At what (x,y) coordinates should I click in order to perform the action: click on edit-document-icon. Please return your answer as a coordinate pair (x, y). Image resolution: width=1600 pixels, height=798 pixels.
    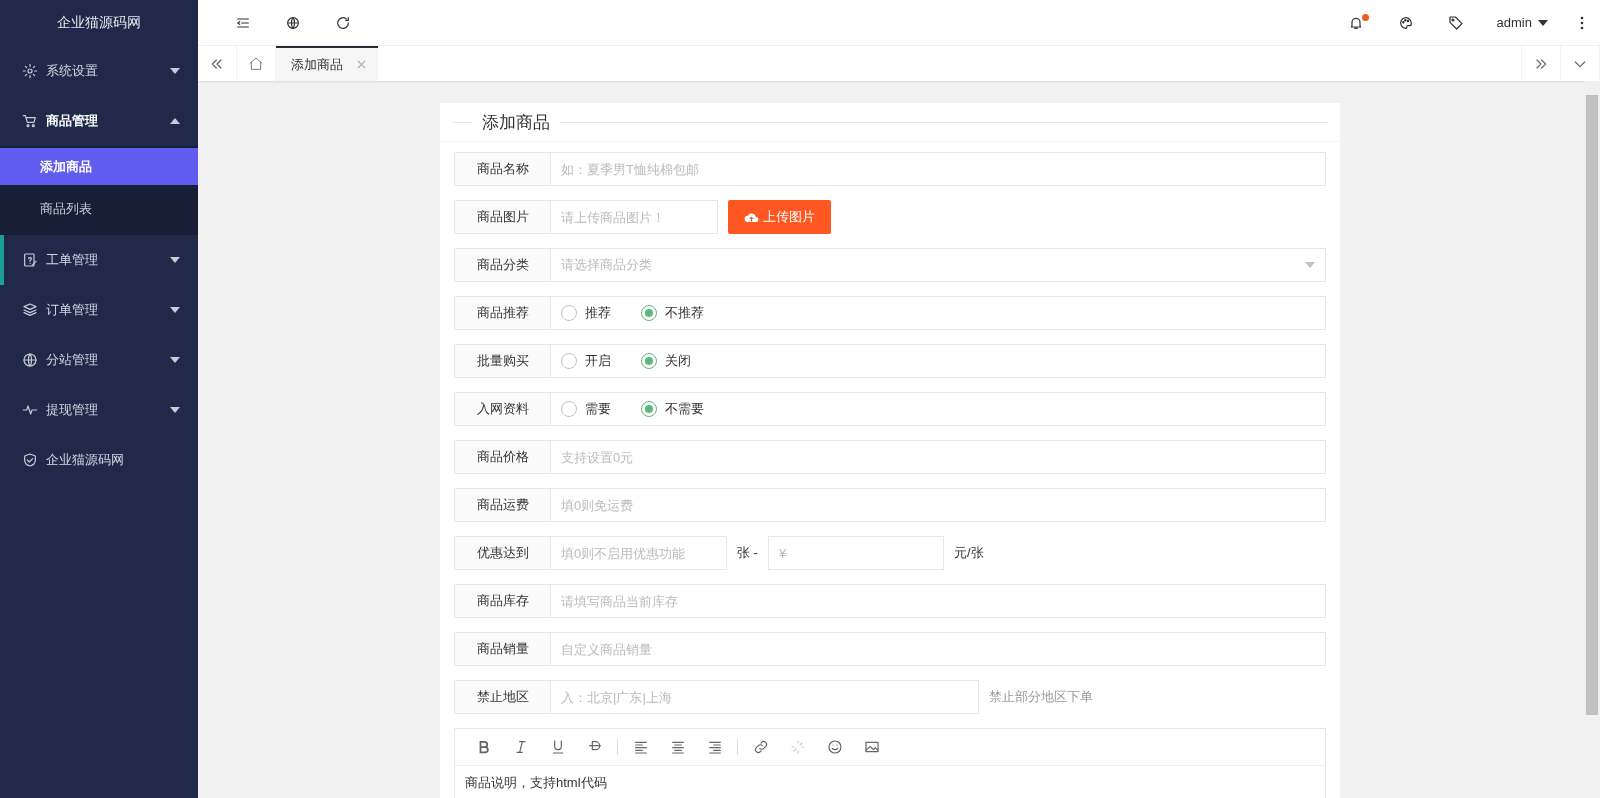
    Looking at the image, I should click on (30, 260).